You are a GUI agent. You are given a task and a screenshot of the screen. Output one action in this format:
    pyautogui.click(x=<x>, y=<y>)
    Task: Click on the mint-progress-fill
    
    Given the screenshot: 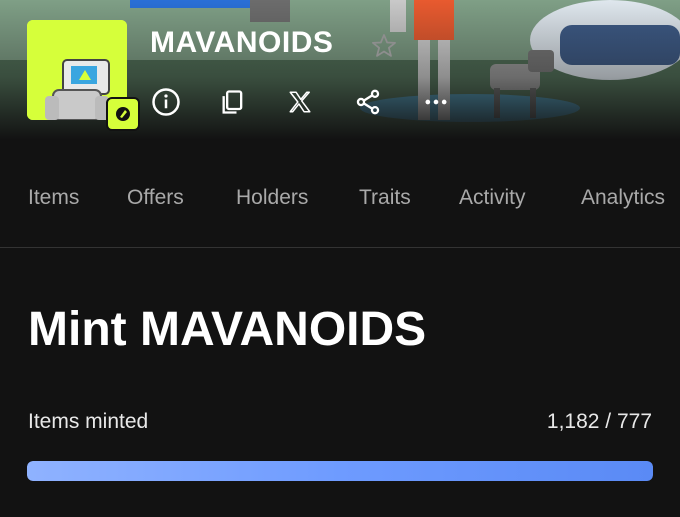 What is the action you would take?
    pyautogui.click(x=340, y=471)
    